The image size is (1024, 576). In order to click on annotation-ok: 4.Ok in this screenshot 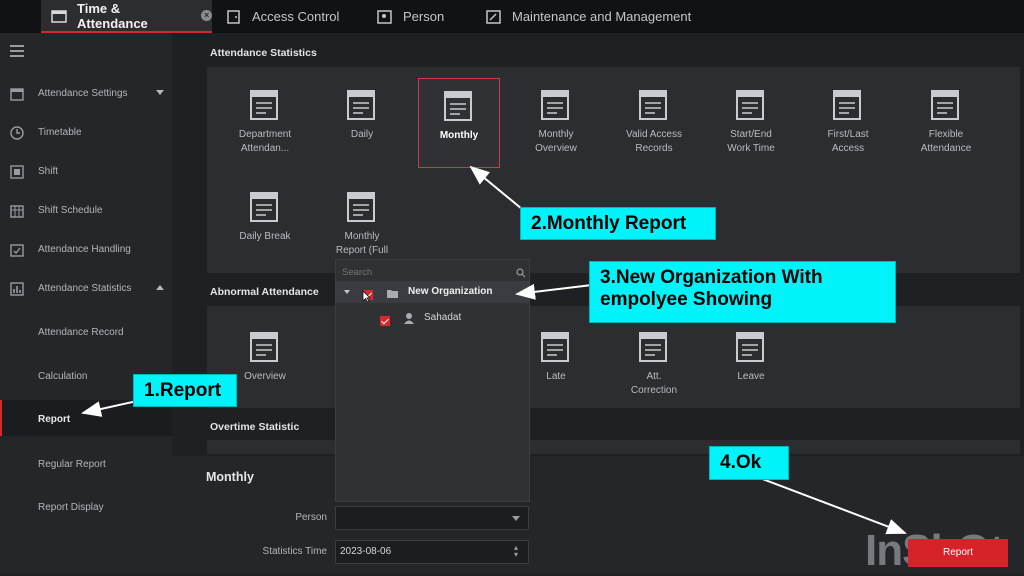, I will do `click(749, 463)`.